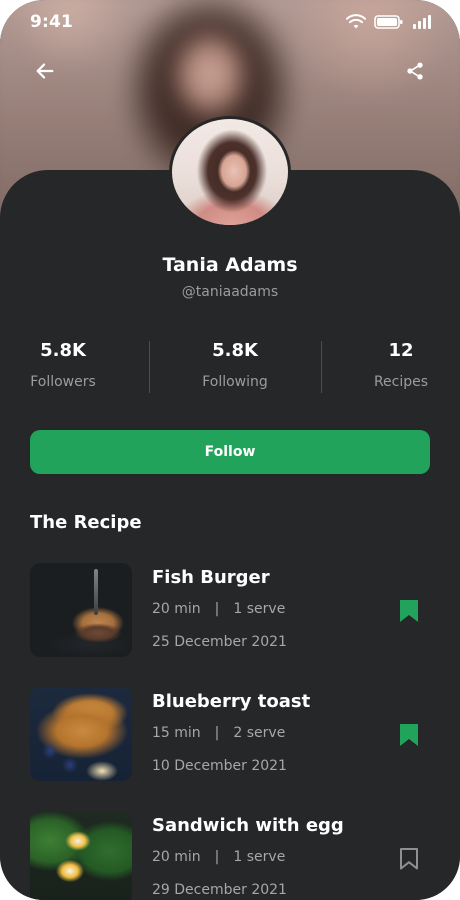  What do you see at coordinates (230, 292) in the screenshot?
I see `profile-handle: @taniaadams` at bounding box center [230, 292].